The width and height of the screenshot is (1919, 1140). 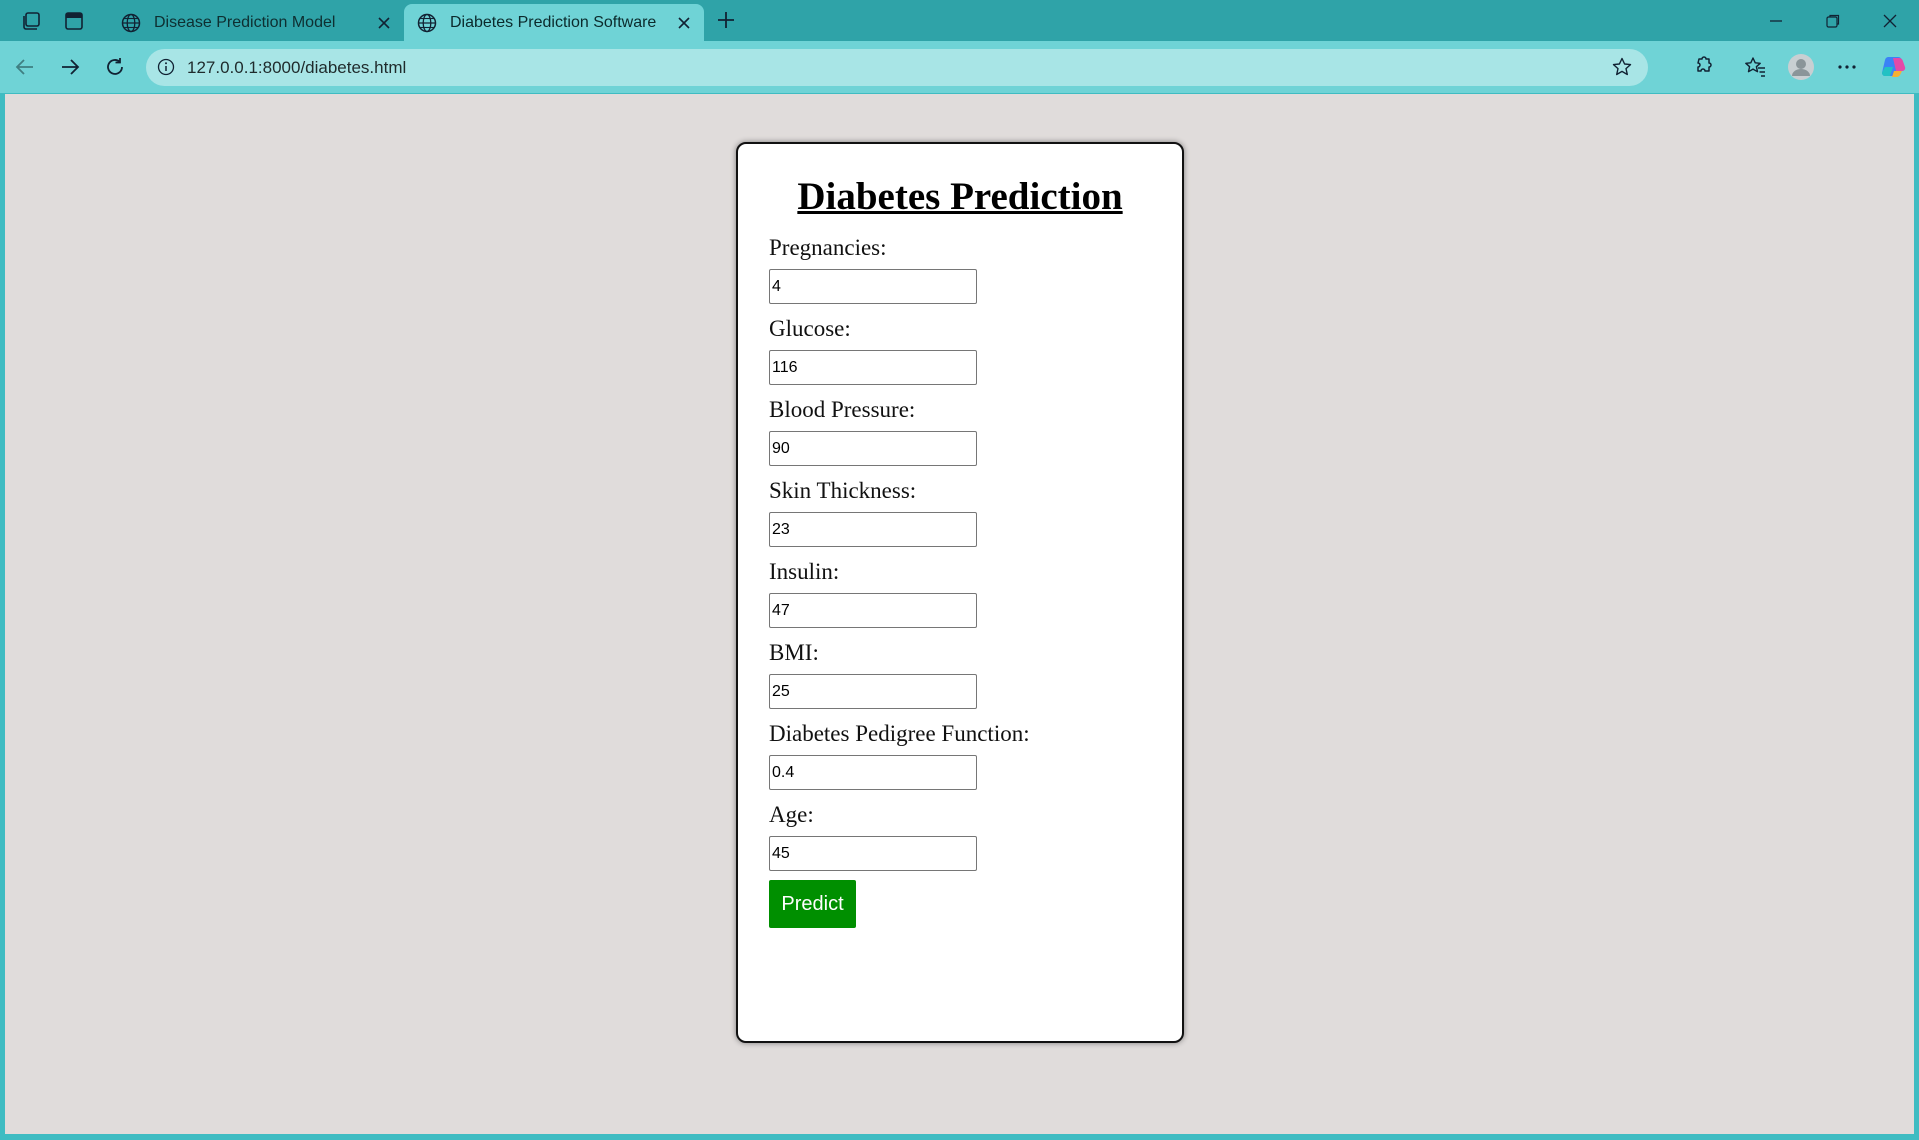 I want to click on field-insulin: Insulin:, so click(x=873, y=593).